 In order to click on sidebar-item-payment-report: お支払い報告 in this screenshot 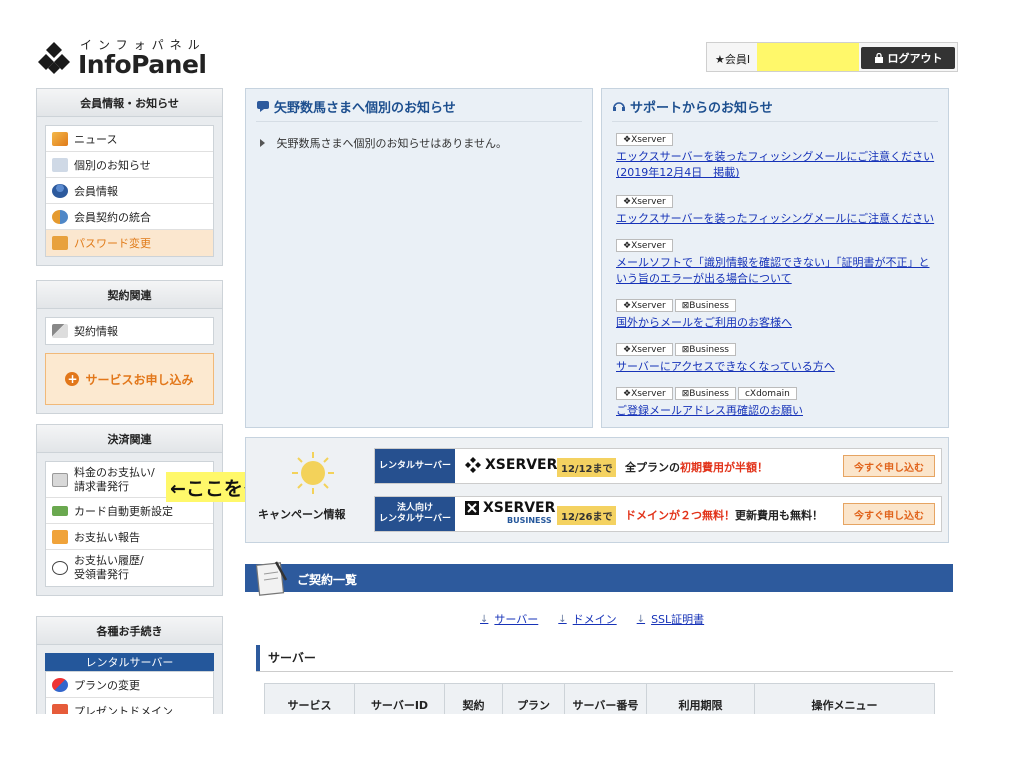, I will do `click(129, 537)`.